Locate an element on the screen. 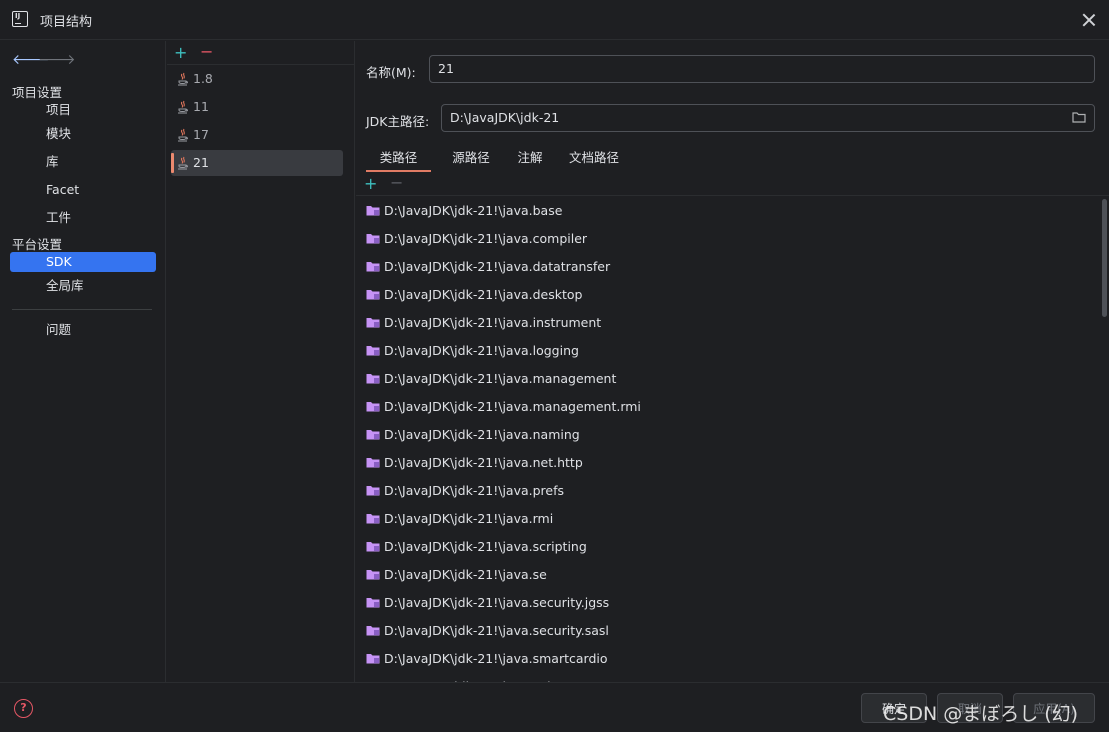 This screenshot has height=732, width=1109. classpath-path: D:\JavaJDK\jdk-21!\java.security.sasl is located at coordinates (496, 630).